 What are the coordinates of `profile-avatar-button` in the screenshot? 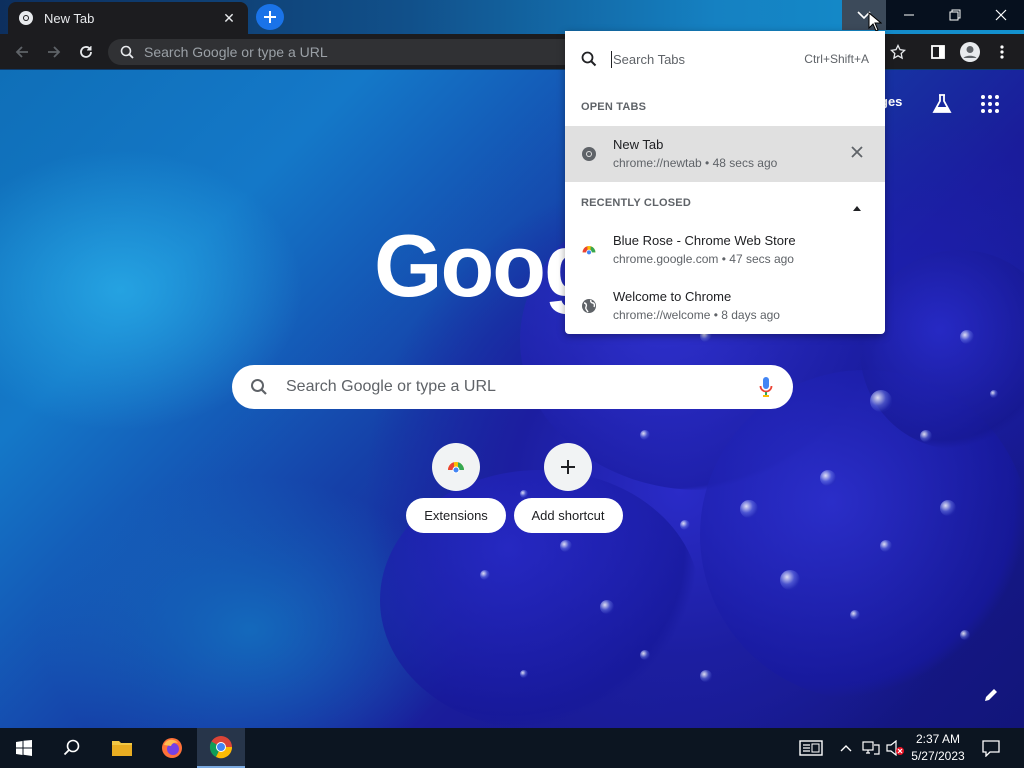 It's located at (970, 52).